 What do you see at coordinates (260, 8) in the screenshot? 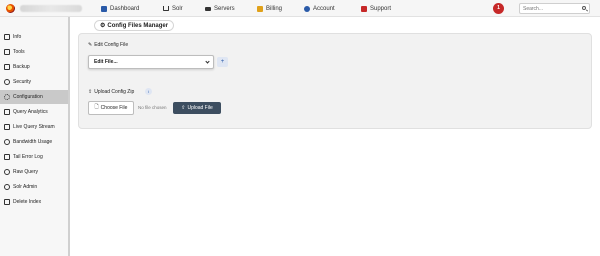
I see `billing-icon` at bounding box center [260, 8].